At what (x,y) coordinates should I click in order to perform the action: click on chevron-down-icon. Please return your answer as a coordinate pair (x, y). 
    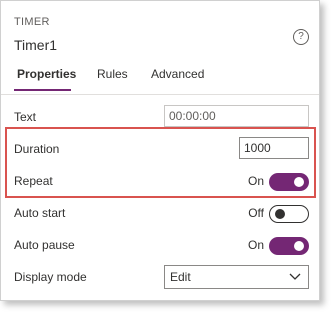
    Looking at the image, I should click on (295, 276).